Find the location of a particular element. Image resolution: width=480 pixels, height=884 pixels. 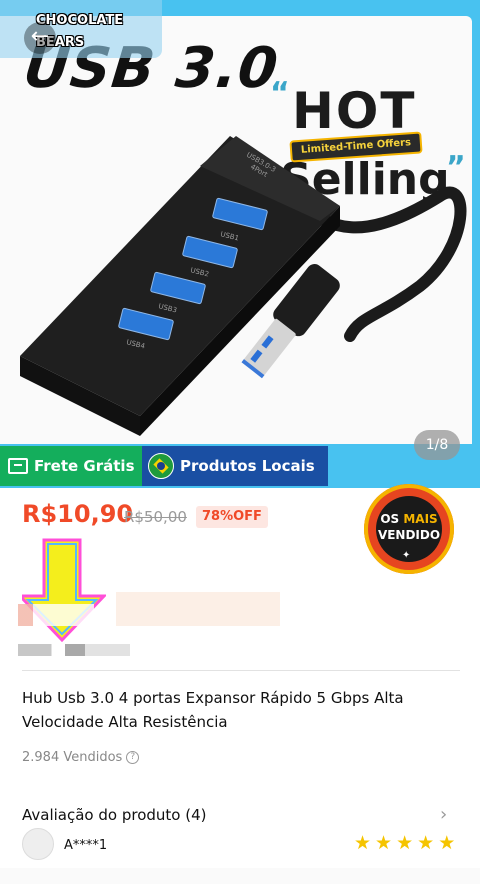

sold-label: 2.984 Vendidos is located at coordinates (72, 757).